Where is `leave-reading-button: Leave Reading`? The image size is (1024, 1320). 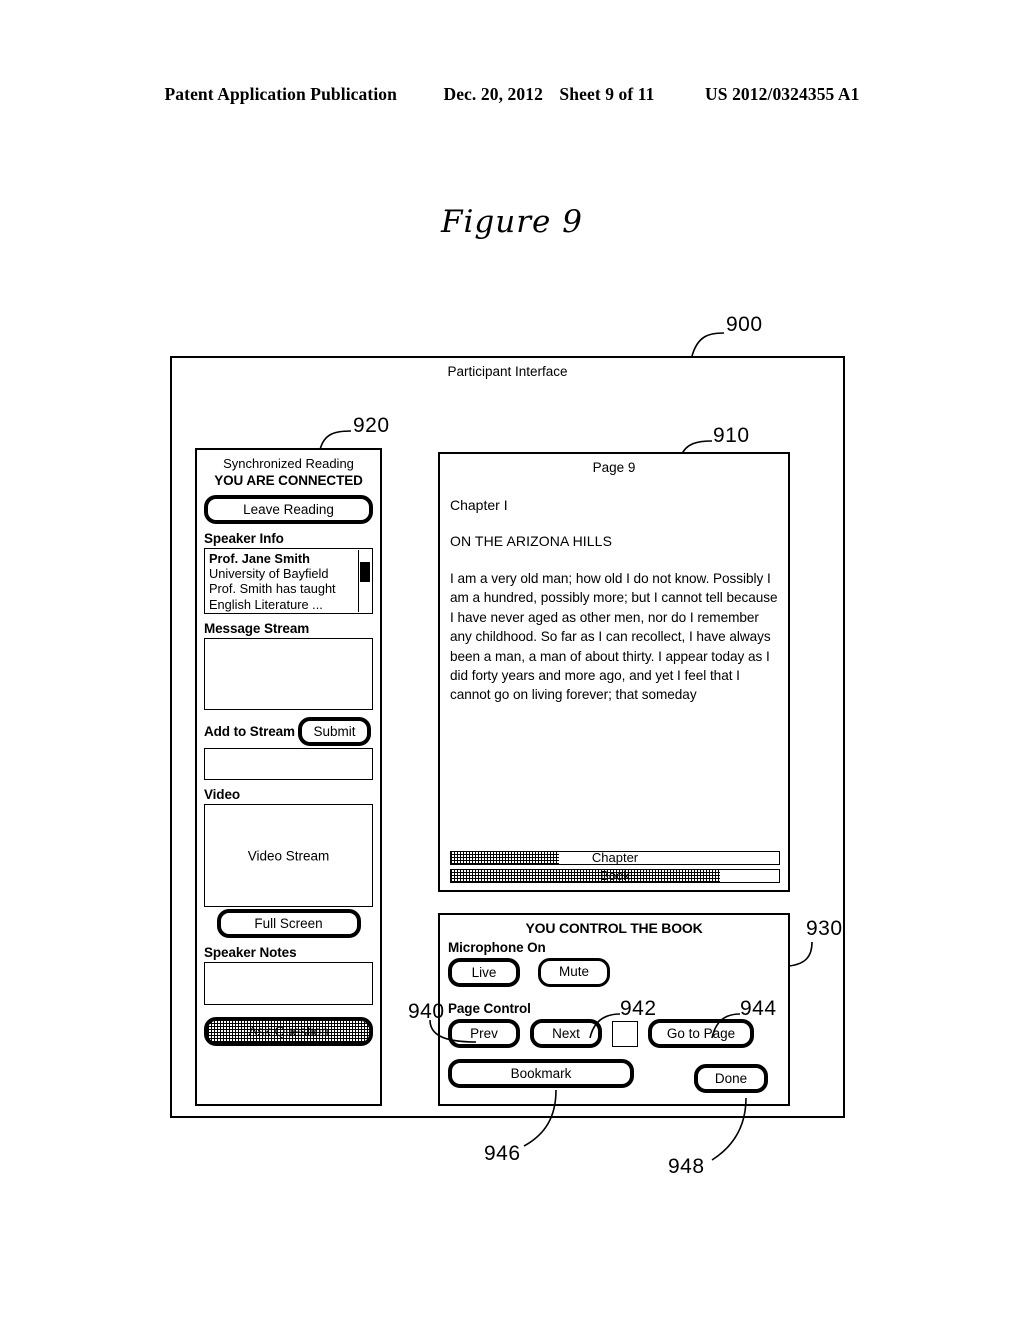 leave-reading-button: Leave Reading is located at coordinates (288, 509).